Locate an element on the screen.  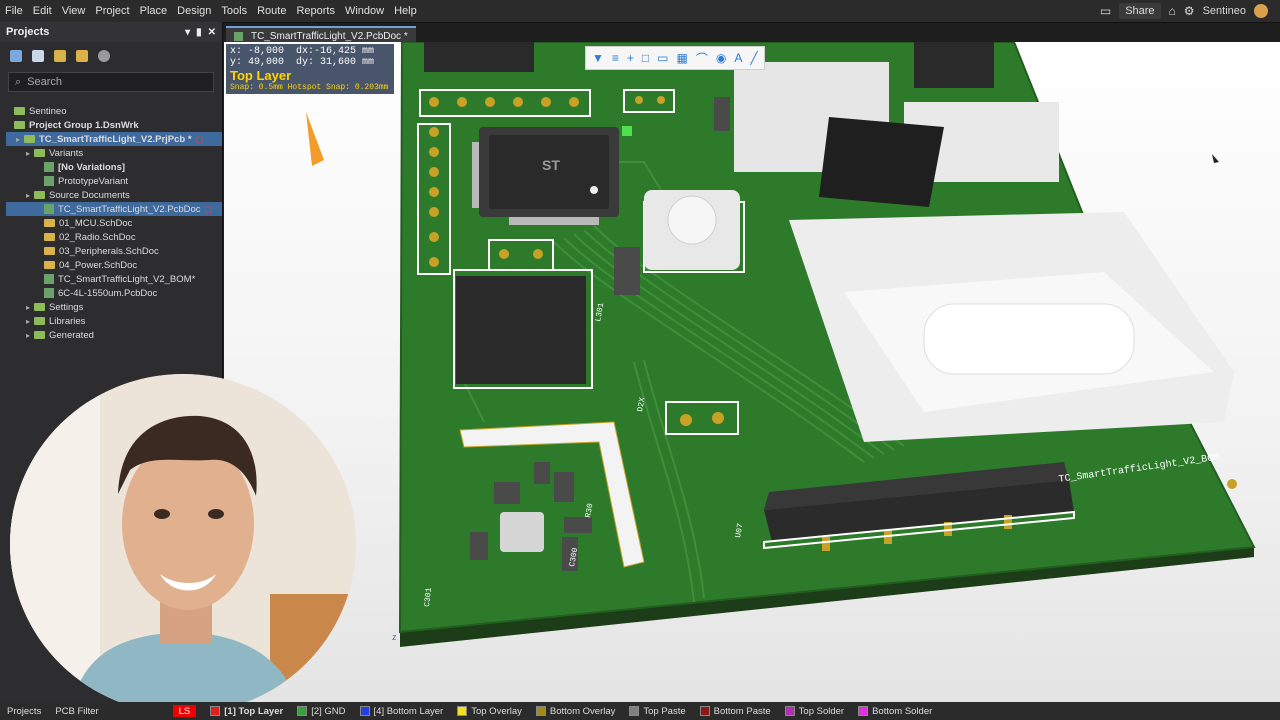
tree-item: TC_SmartTrafficLight_V2_BOM* is located at coordinates (114, 279).